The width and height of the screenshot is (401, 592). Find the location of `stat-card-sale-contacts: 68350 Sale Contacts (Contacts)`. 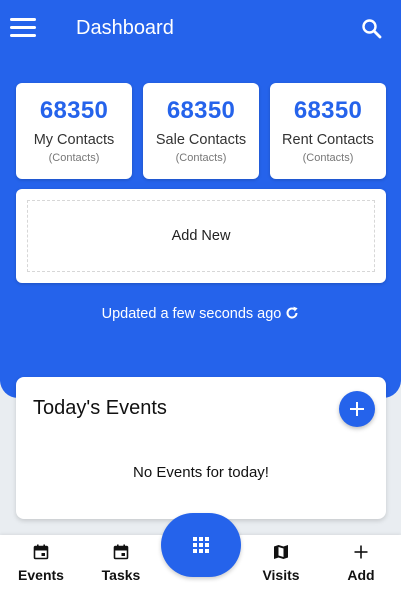

stat-card-sale-contacts: 68350 Sale Contacts (Contacts) is located at coordinates (201, 131).